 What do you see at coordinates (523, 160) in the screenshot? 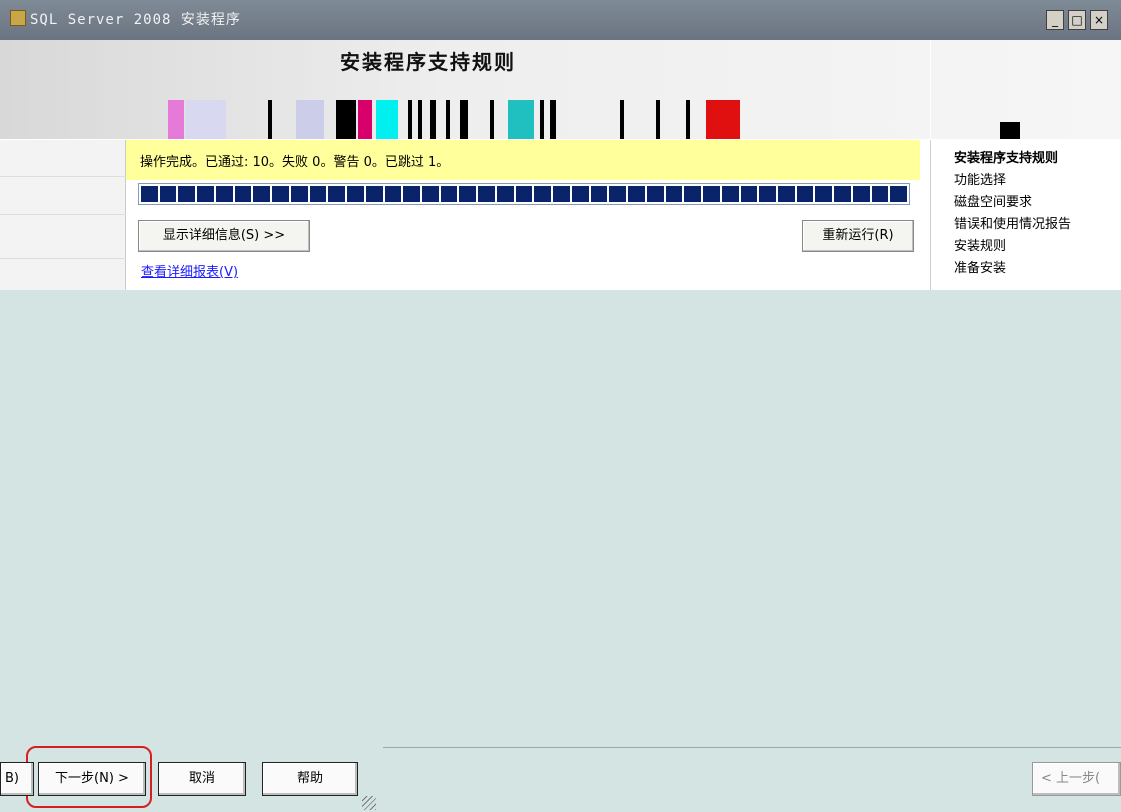
I see `status-strip: 操作完成。已通过: 10。失败 0。警告 0。已跳过 1。` at bounding box center [523, 160].